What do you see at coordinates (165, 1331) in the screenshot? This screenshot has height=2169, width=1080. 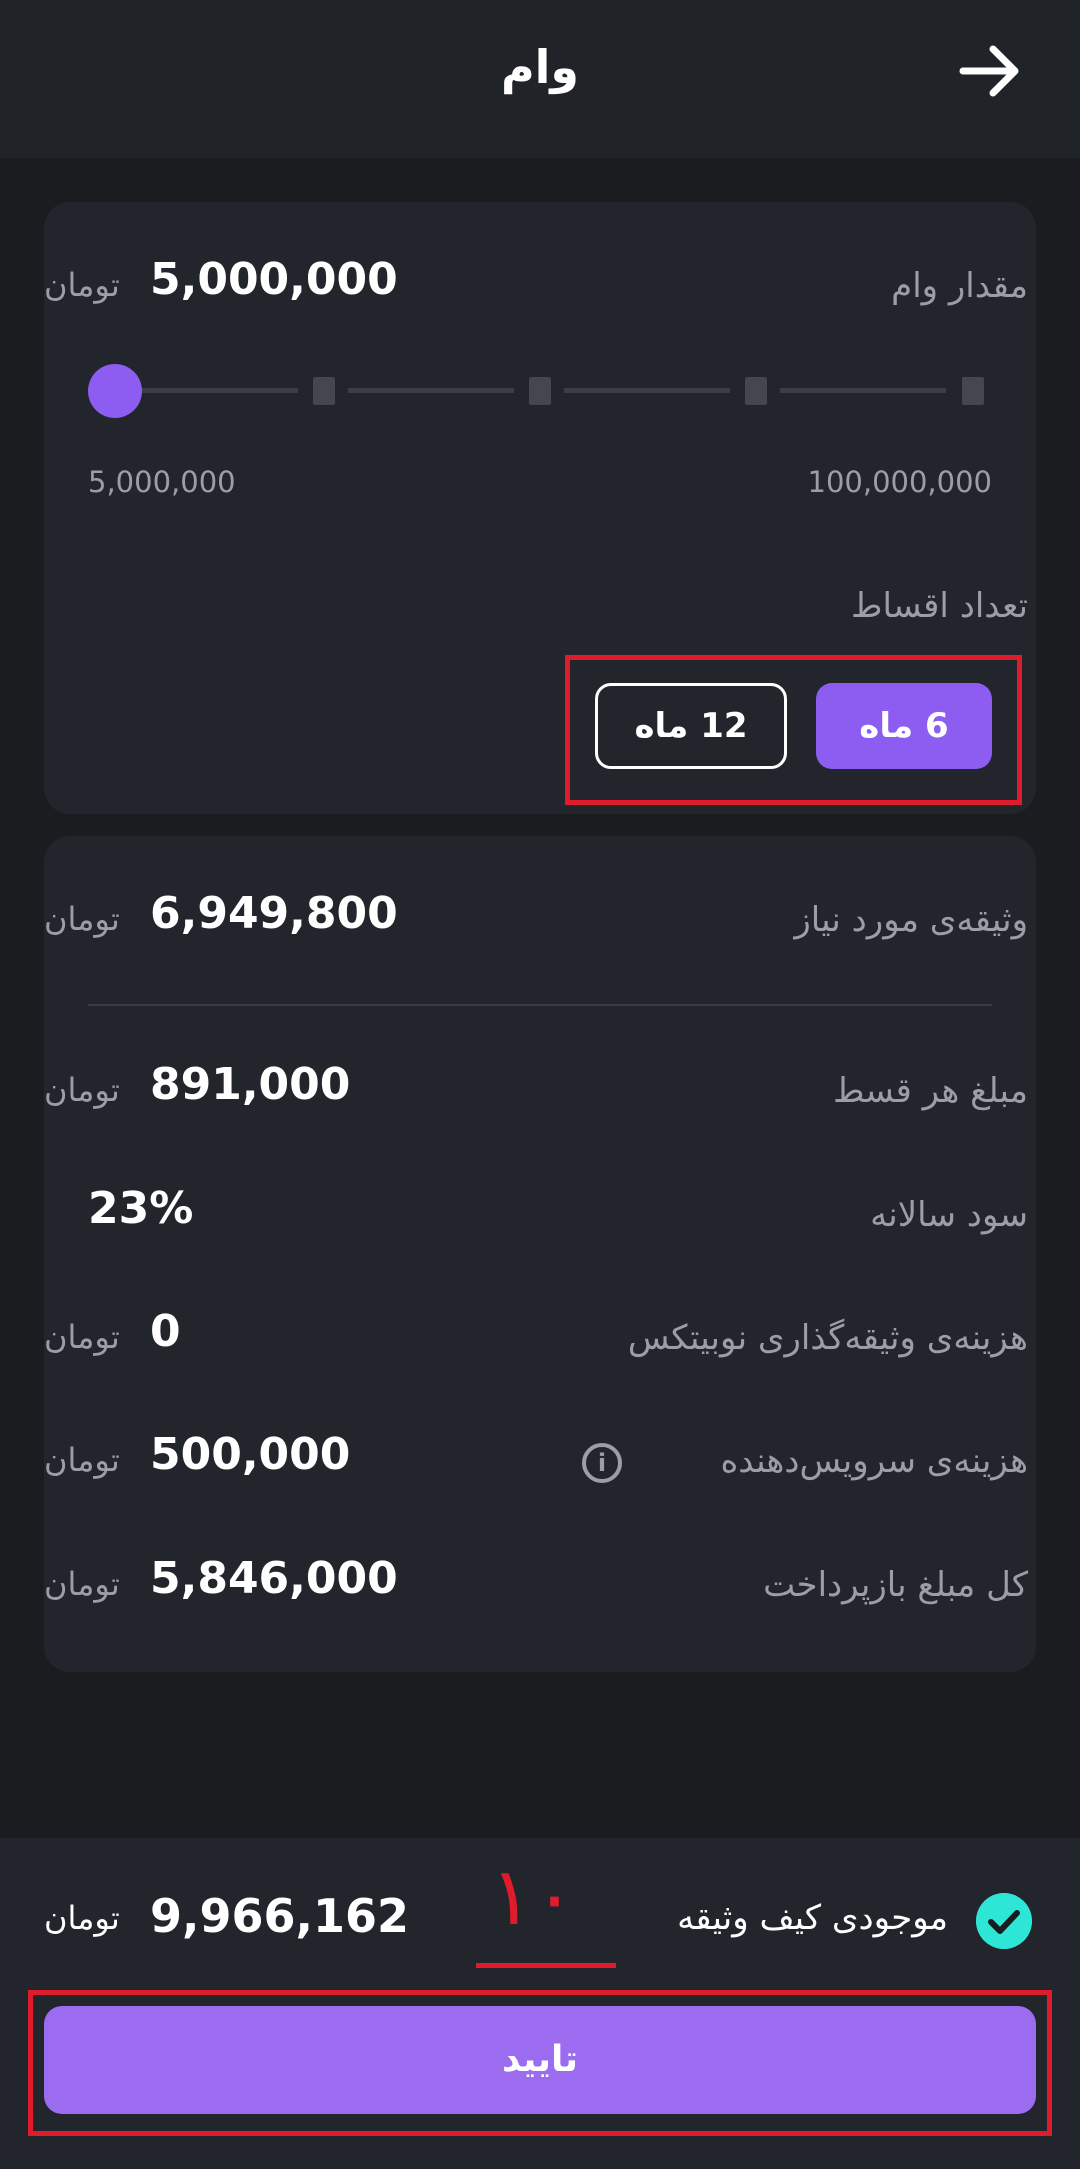 I see `nobitex-fee-value: 0` at bounding box center [165, 1331].